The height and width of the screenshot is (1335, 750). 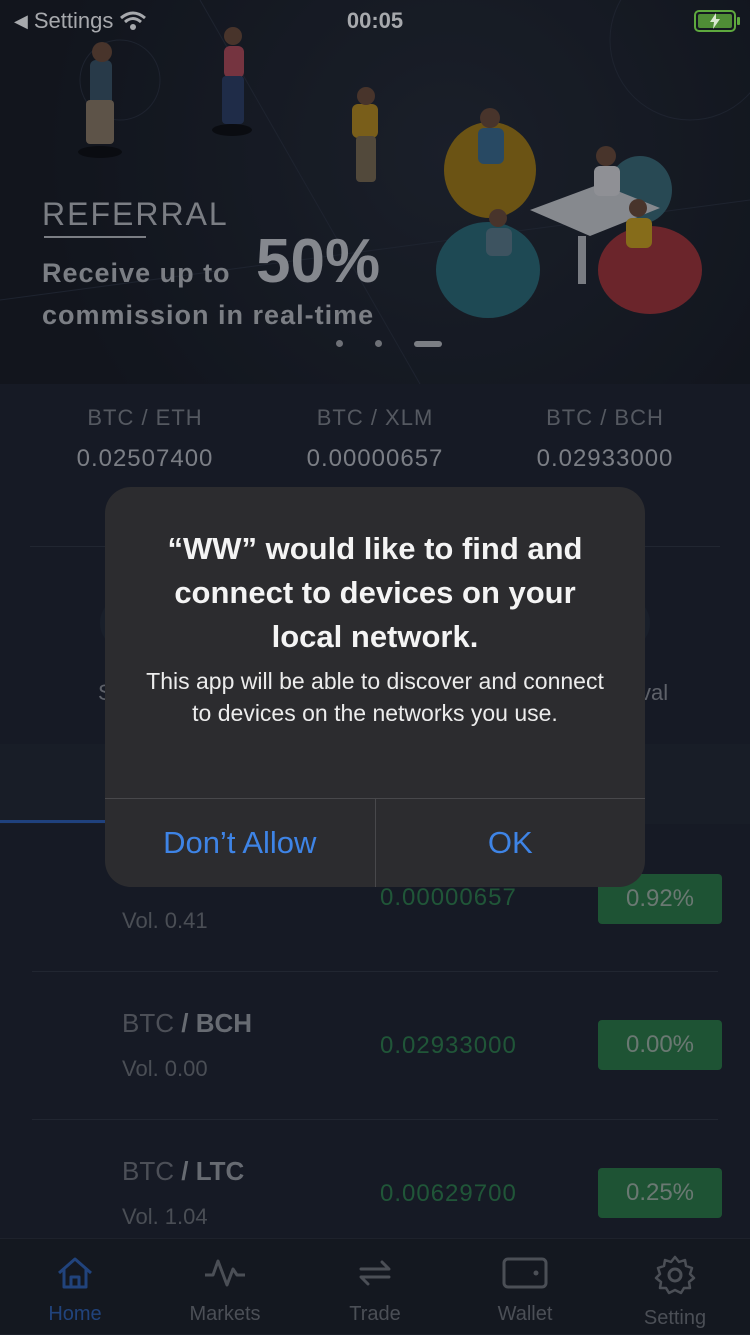 I want to click on clock: 00:05, so click(x=375, y=20).